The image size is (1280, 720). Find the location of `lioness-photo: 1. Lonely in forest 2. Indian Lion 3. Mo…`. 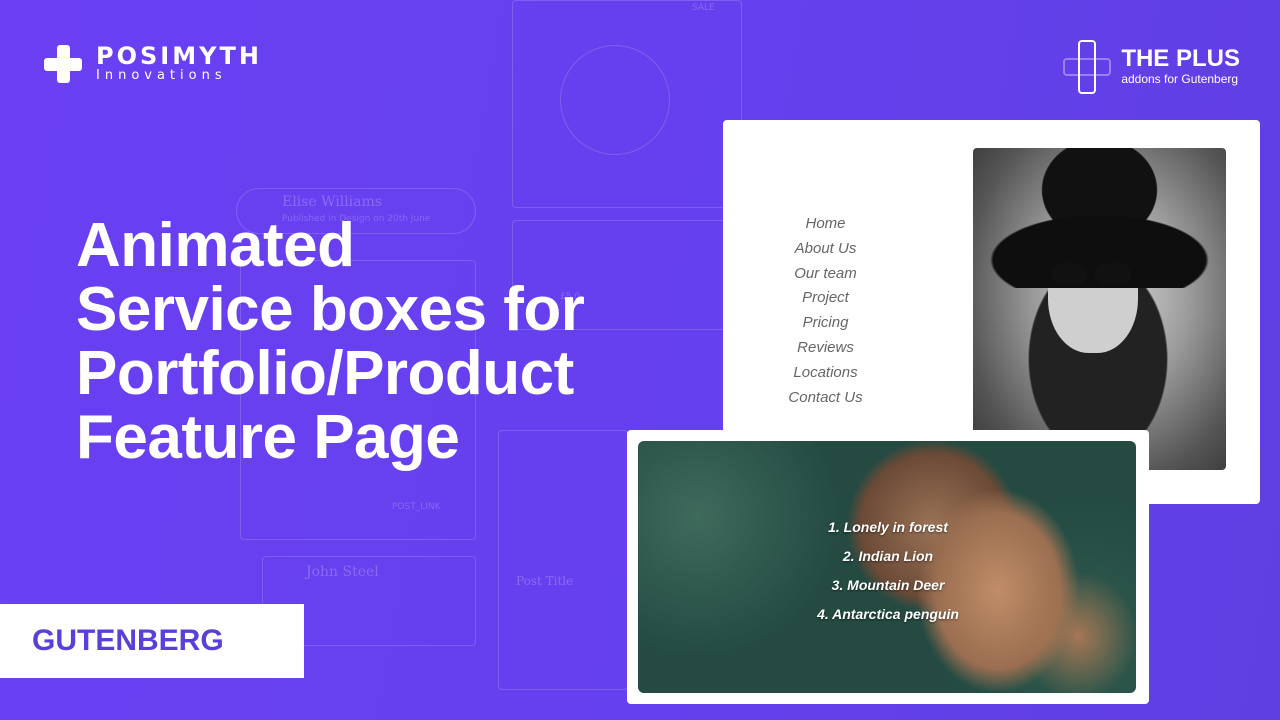

lioness-photo: 1. Lonely in forest 2. Indian Lion 3. Mo… is located at coordinates (887, 567).